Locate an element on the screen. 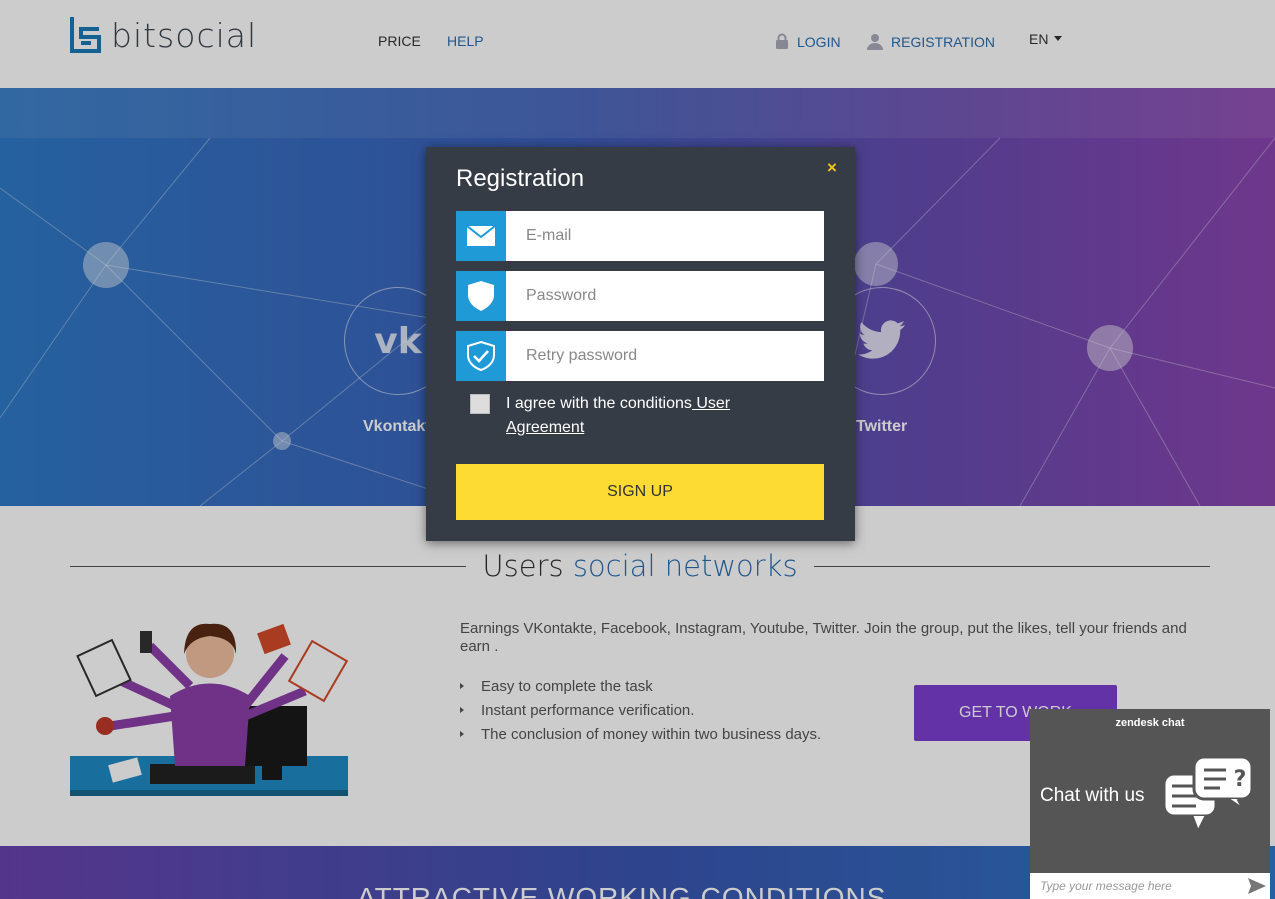 Image resolution: width=1275 pixels, height=899 pixels. password-input is located at coordinates (665, 296).